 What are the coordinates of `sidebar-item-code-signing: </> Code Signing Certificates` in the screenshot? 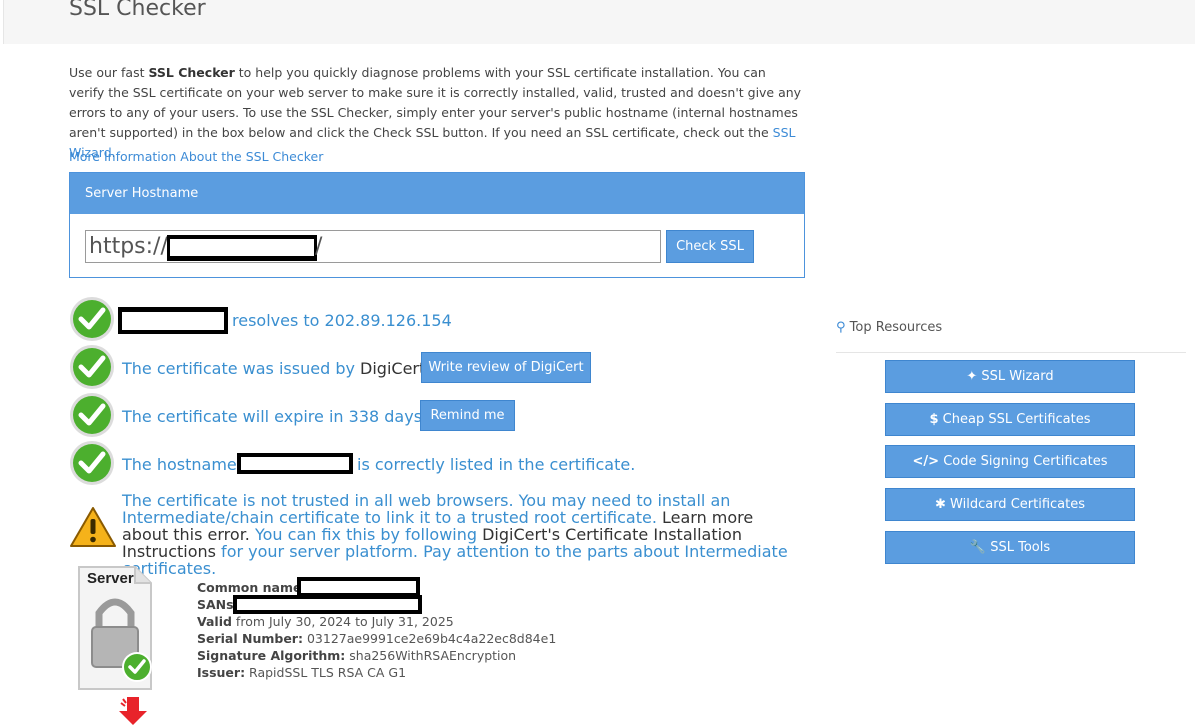 It's located at (1010, 461).